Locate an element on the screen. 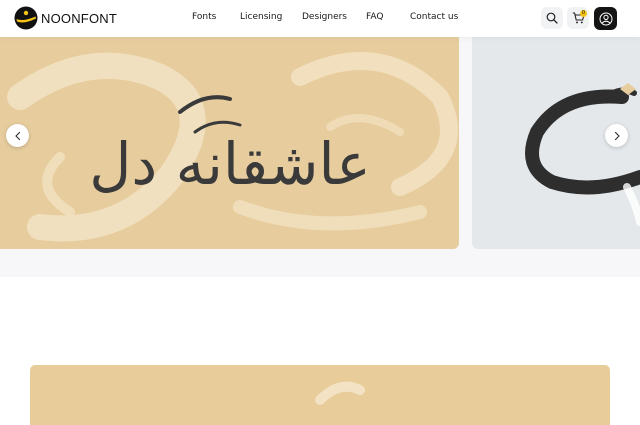 This screenshot has height=425, width=640. account-button is located at coordinates (605, 18).